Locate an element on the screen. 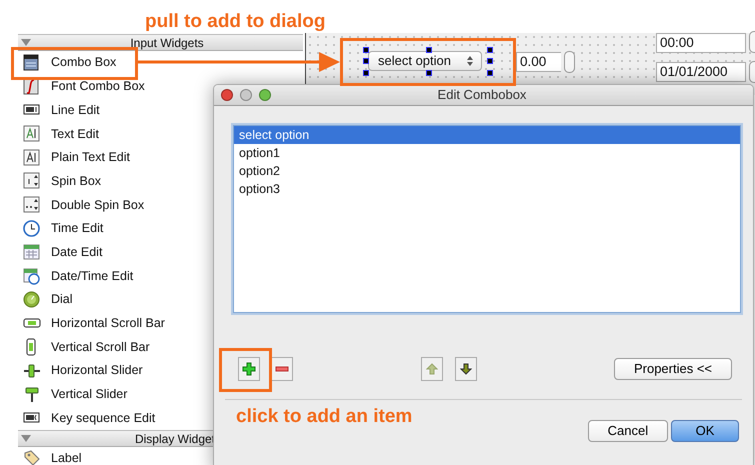 The image size is (755, 465). up-down-arrows-icon is located at coordinates (470, 61).